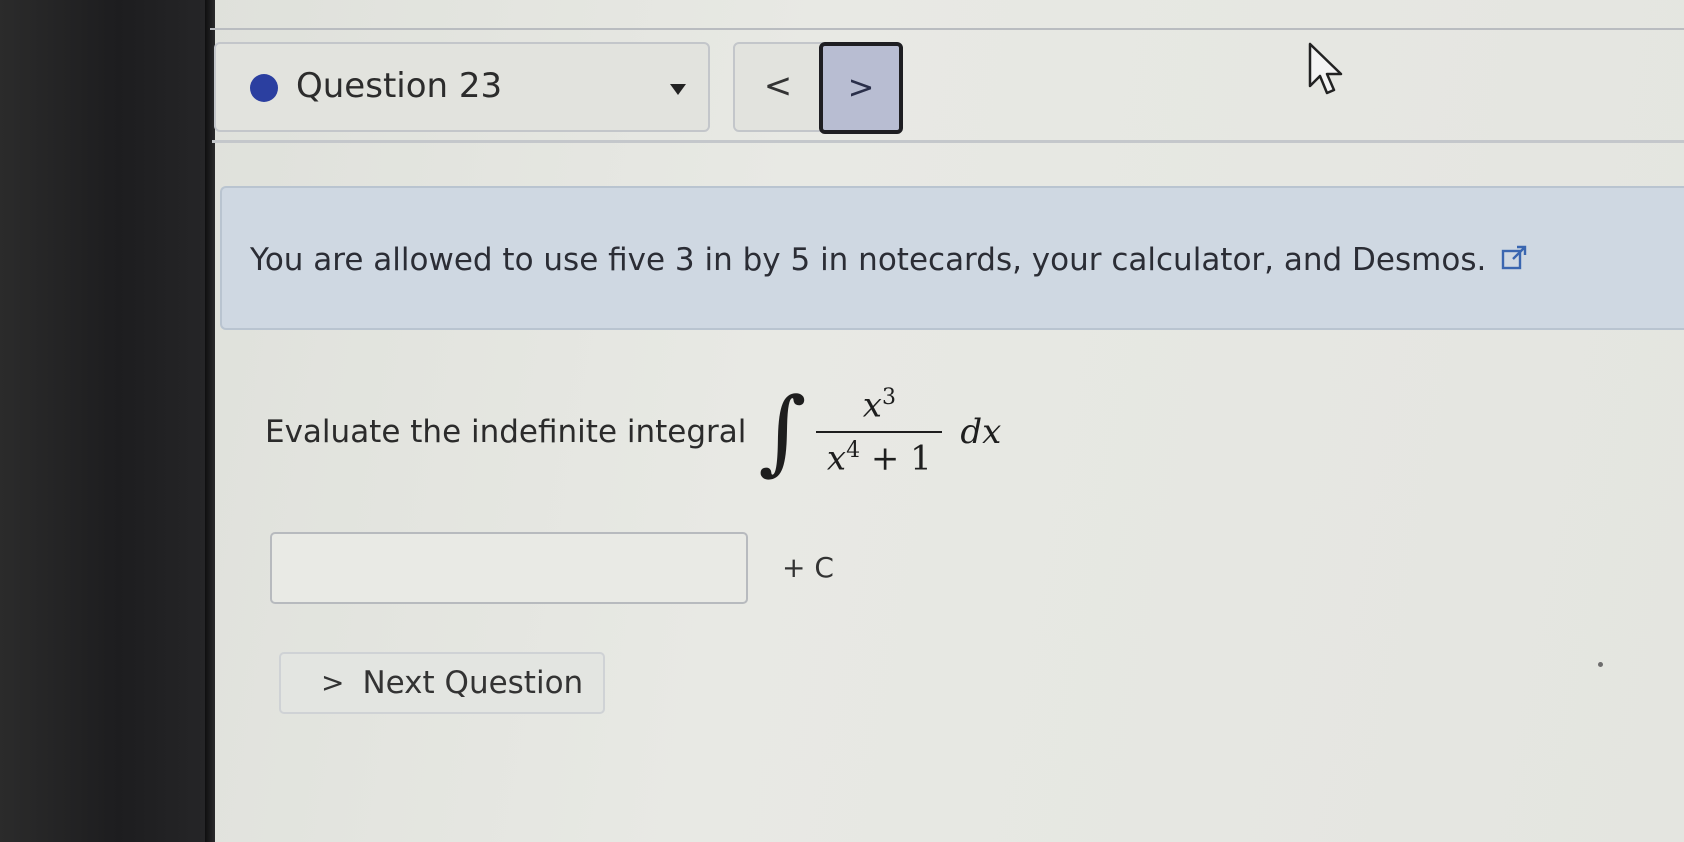 Image resolution: width=1684 pixels, height=842 pixels. Describe the element at coordinates (264, 88) in the screenshot. I see `question-status-dot-icon` at that location.